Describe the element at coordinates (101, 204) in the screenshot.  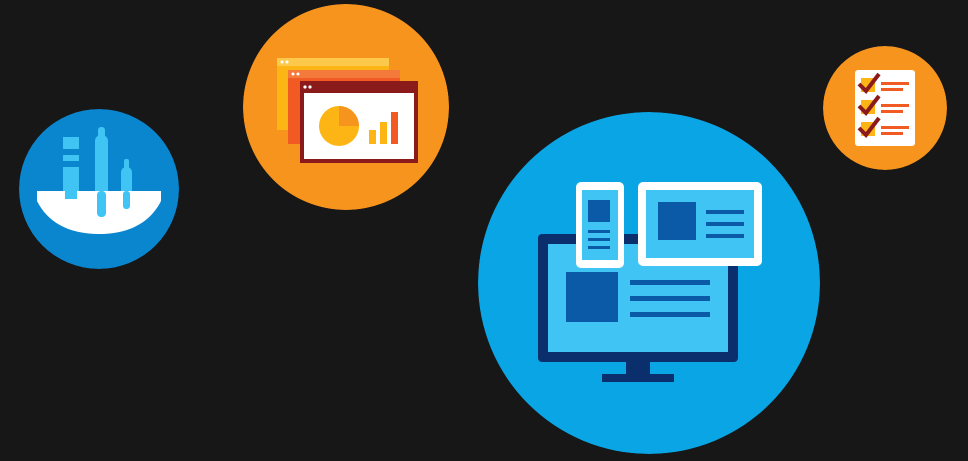
I see `tool-pen-front` at that location.